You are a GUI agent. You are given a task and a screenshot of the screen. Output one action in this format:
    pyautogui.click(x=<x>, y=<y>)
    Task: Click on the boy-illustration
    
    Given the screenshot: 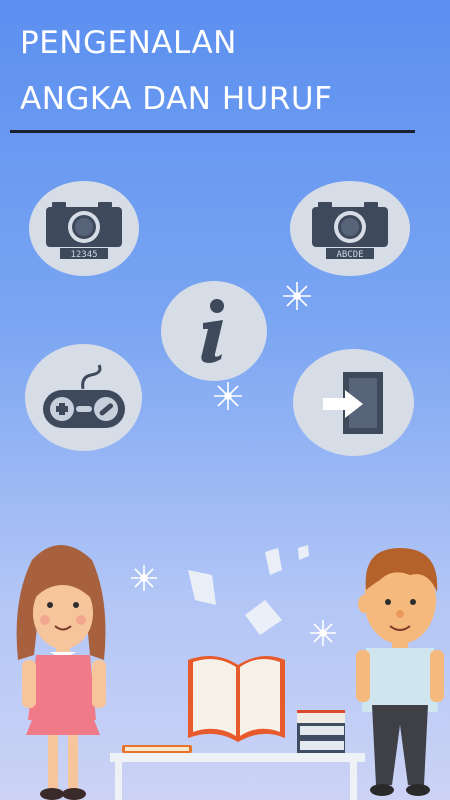 What is the action you would take?
    pyautogui.click(x=400, y=672)
    